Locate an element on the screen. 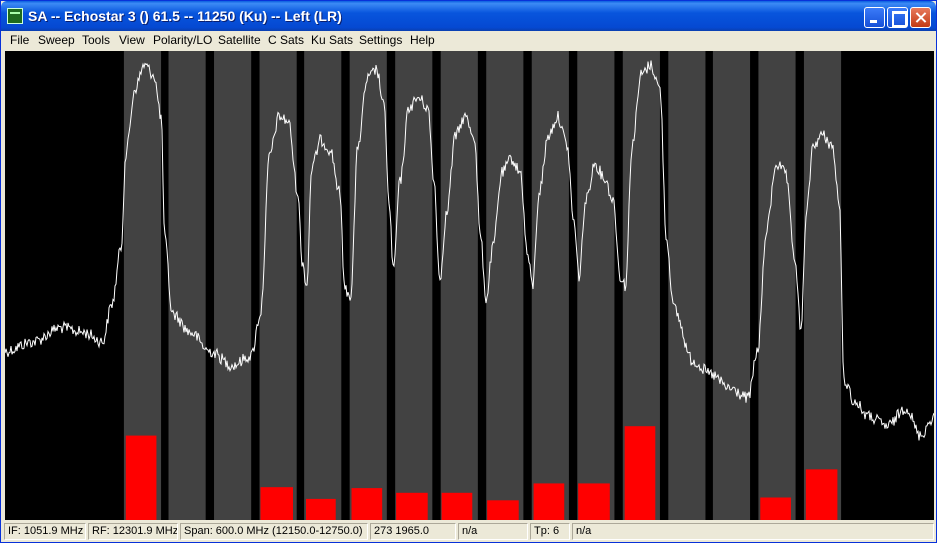  menu-settings: Settings is located at coordinates (380, 40).